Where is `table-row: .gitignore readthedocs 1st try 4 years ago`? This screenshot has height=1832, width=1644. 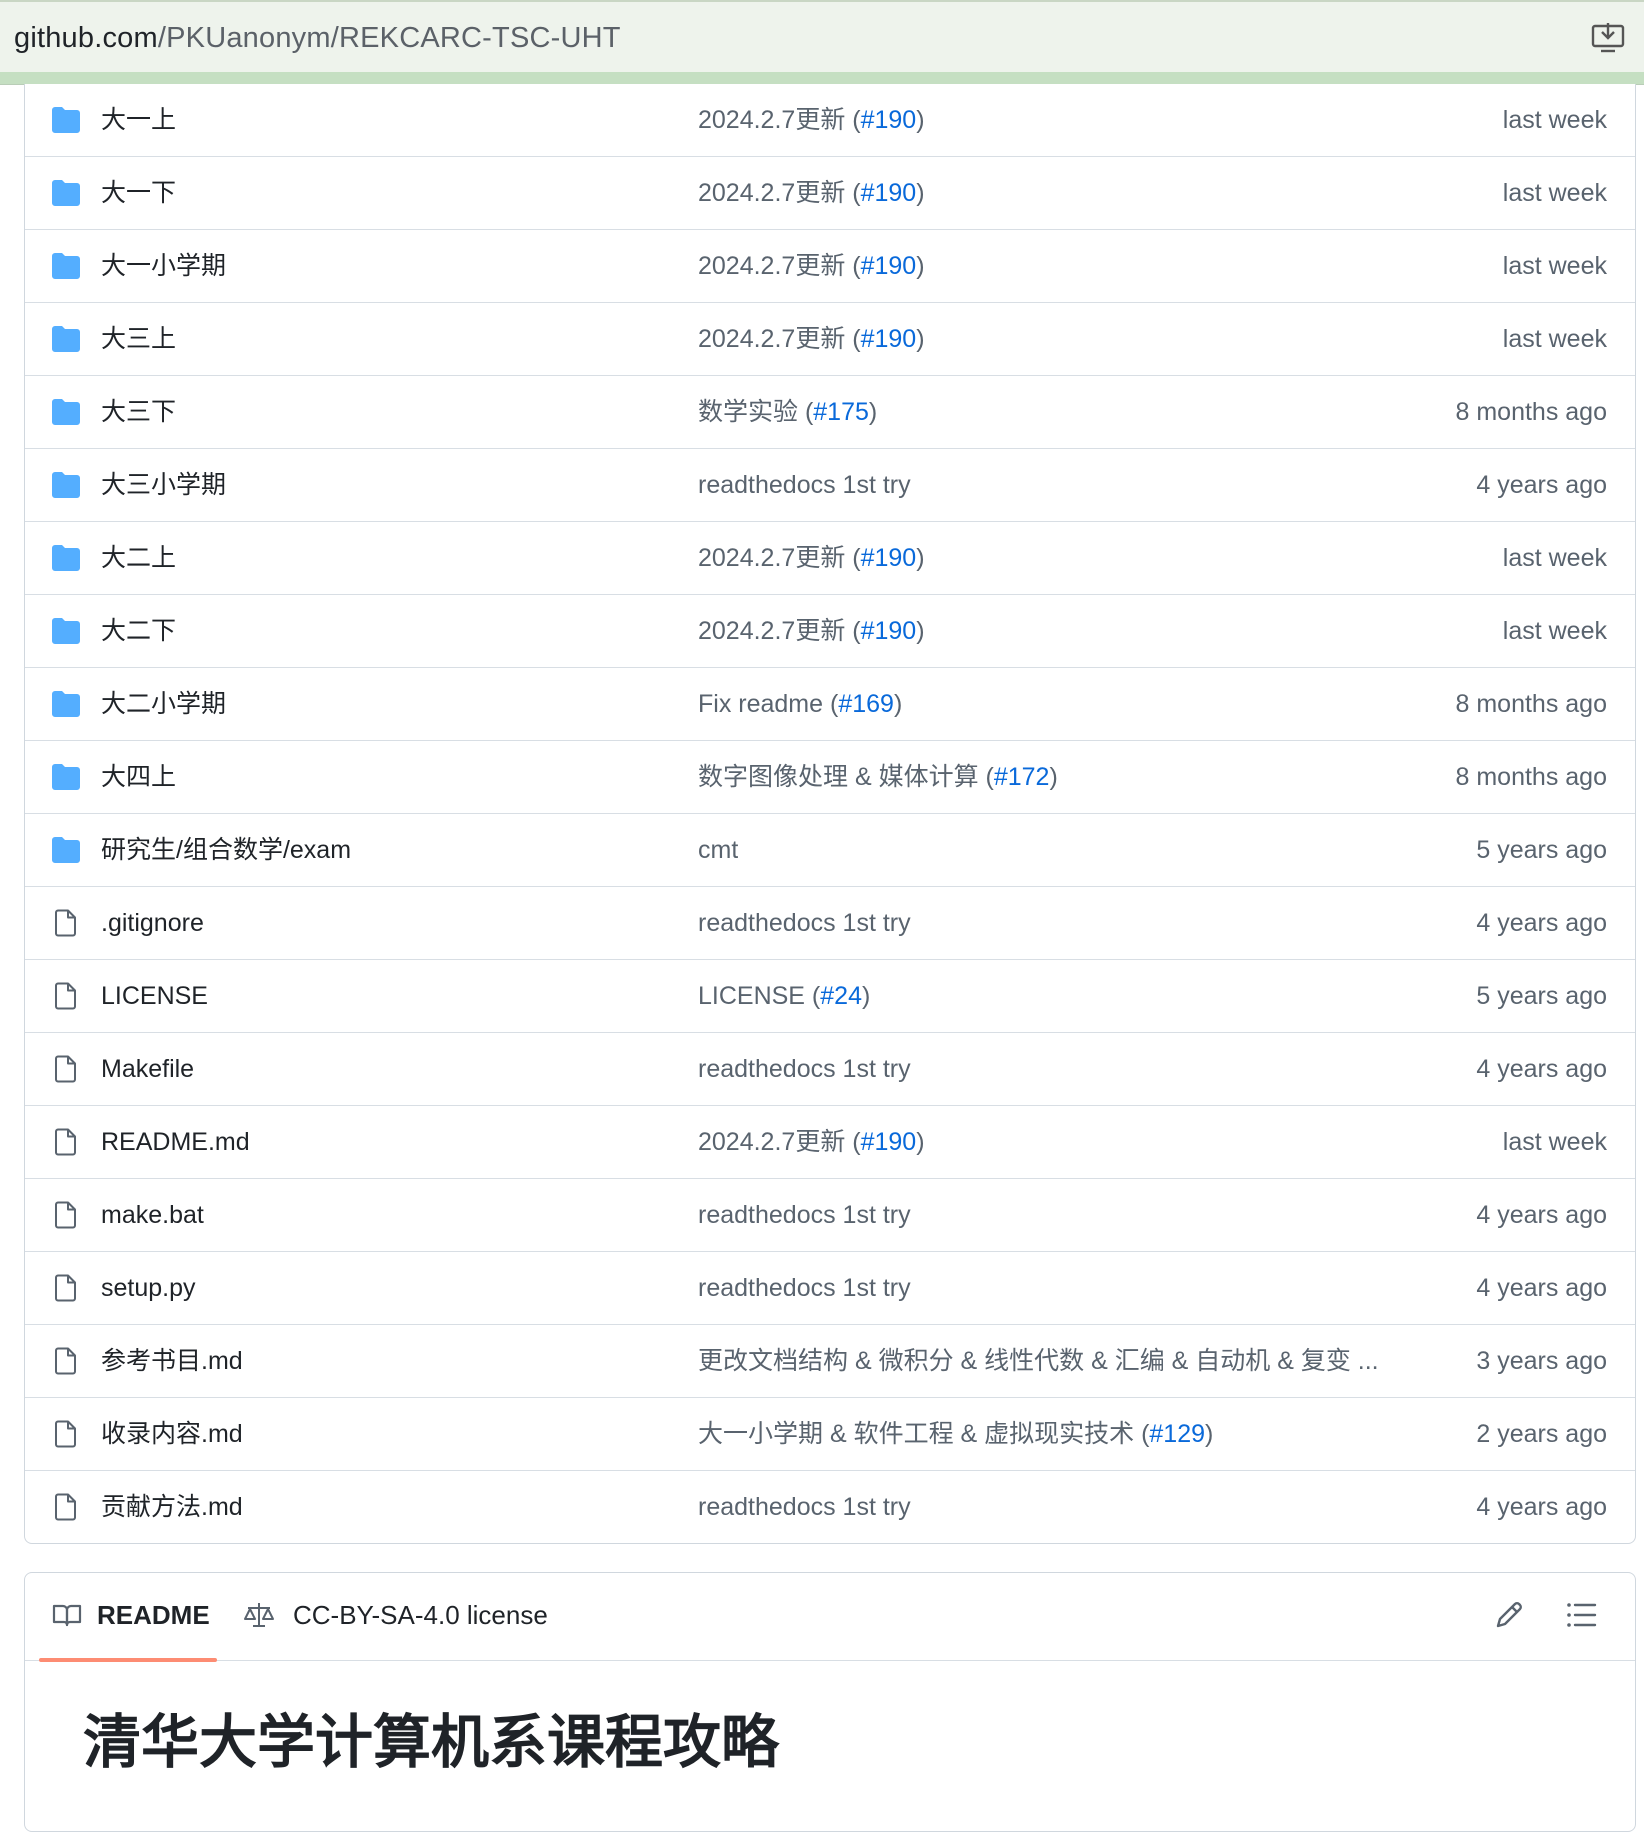 table-row: .gitignore readthedocs 1st try 4 years ago is located at coordinates (830, 923).